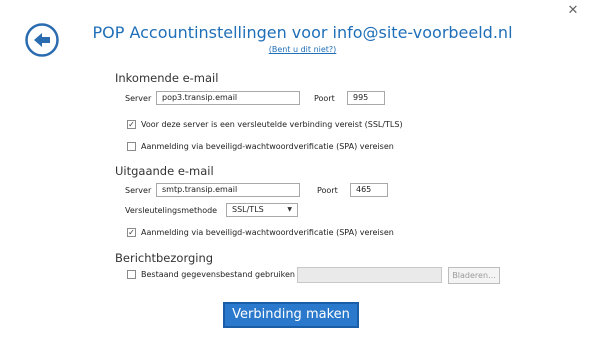 Image resolution: width=605 pixels, height=357 pixels. What do you see at coordinates (302, 49) in the screenshot?
I see `not-you-link: (Bent u dit niet?)` at bounding box center [302, 49].